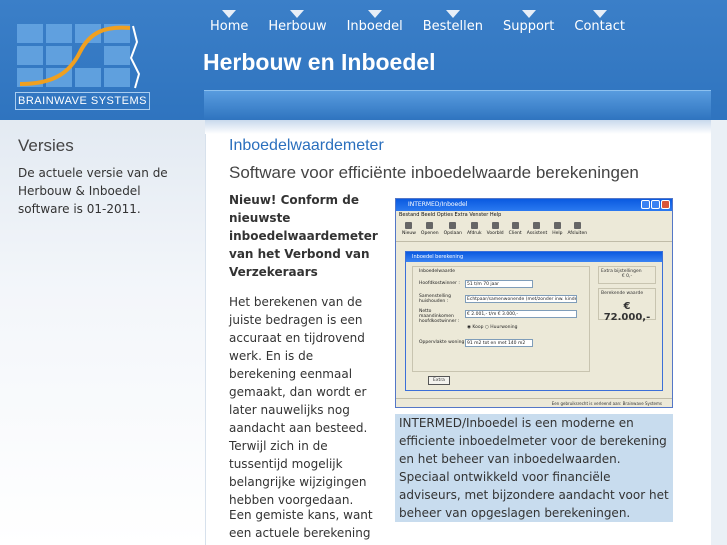  What do you see at coordinates (665, 204) in the screenshot?
I see `close-icon` at bounding box center [665, 204].